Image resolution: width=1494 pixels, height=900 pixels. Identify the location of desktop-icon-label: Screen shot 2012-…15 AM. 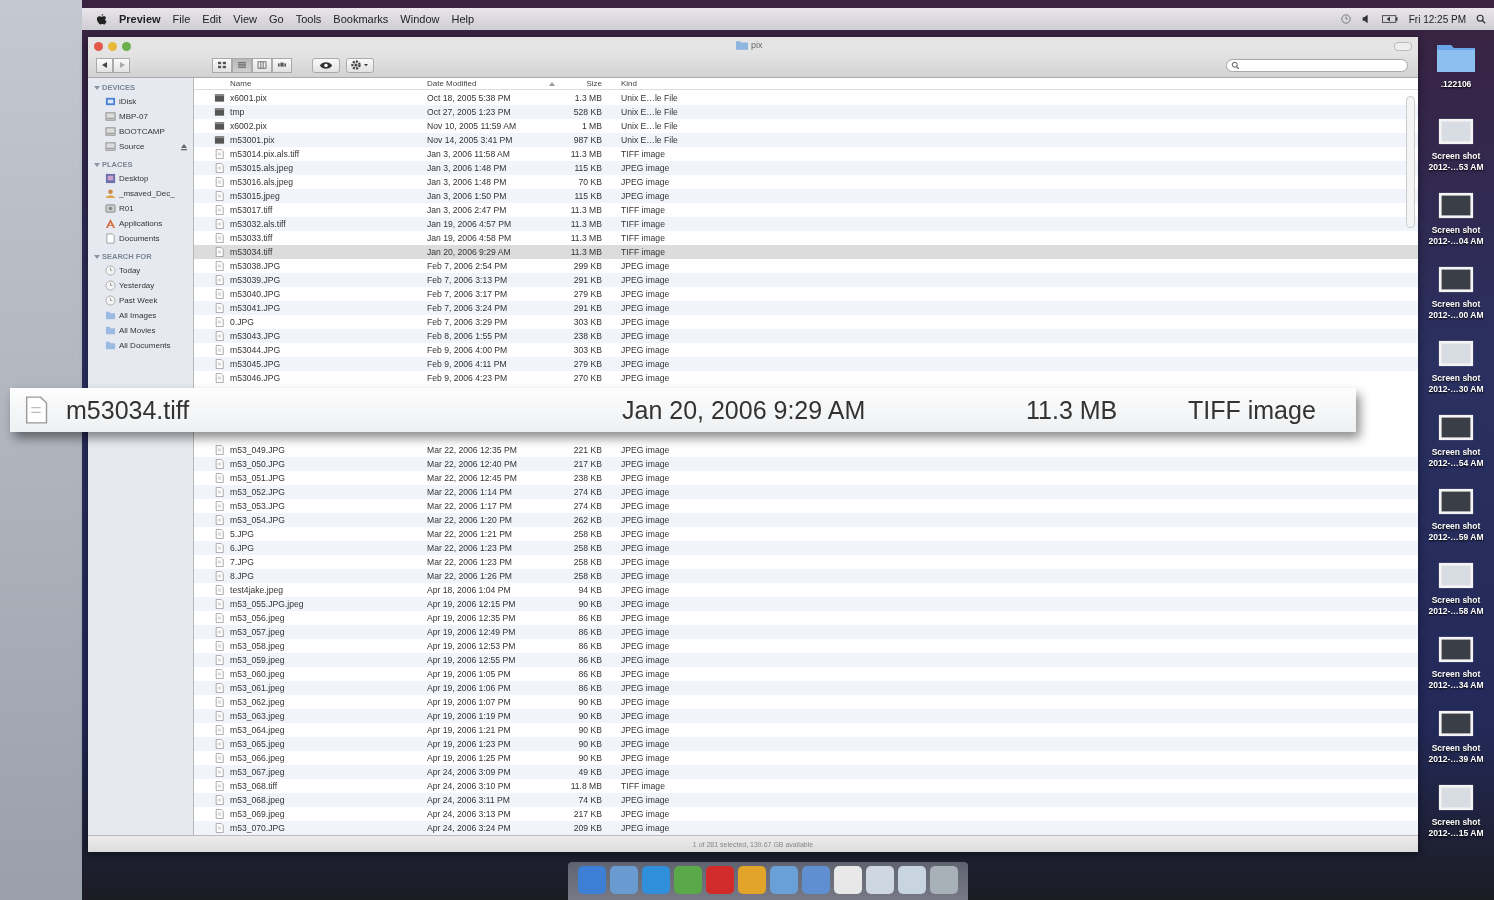
(1456, 828).